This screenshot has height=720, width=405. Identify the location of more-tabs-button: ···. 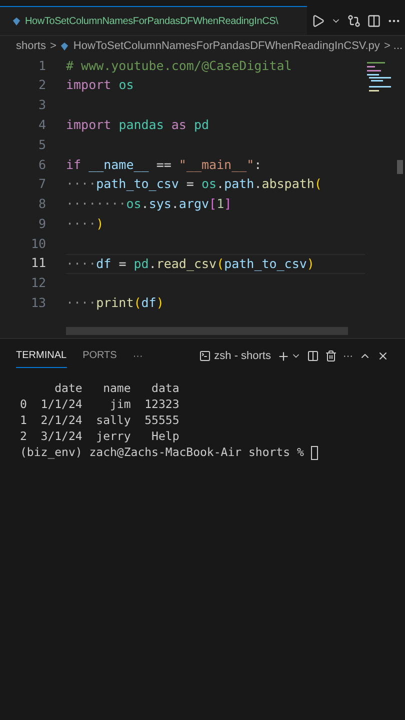
(137, 356).